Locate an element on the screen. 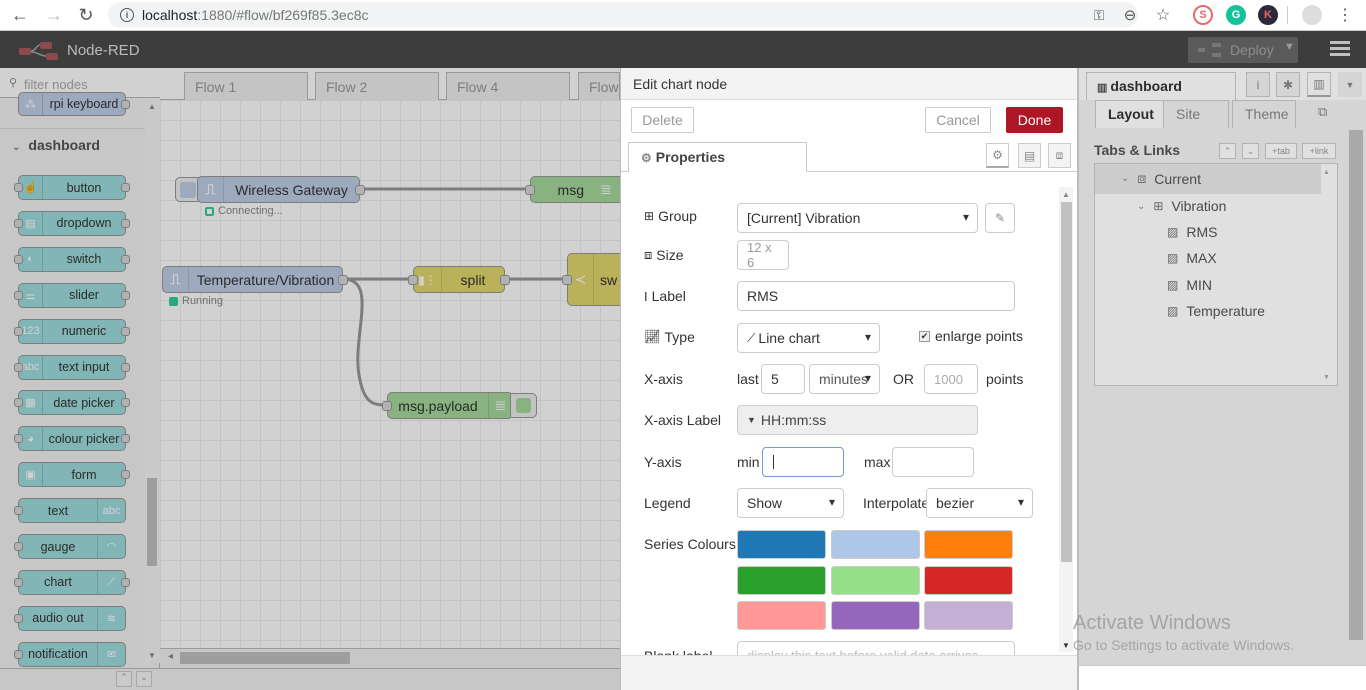  bookmark-star-icon: ☆ is located at coordinates (1163, 15).